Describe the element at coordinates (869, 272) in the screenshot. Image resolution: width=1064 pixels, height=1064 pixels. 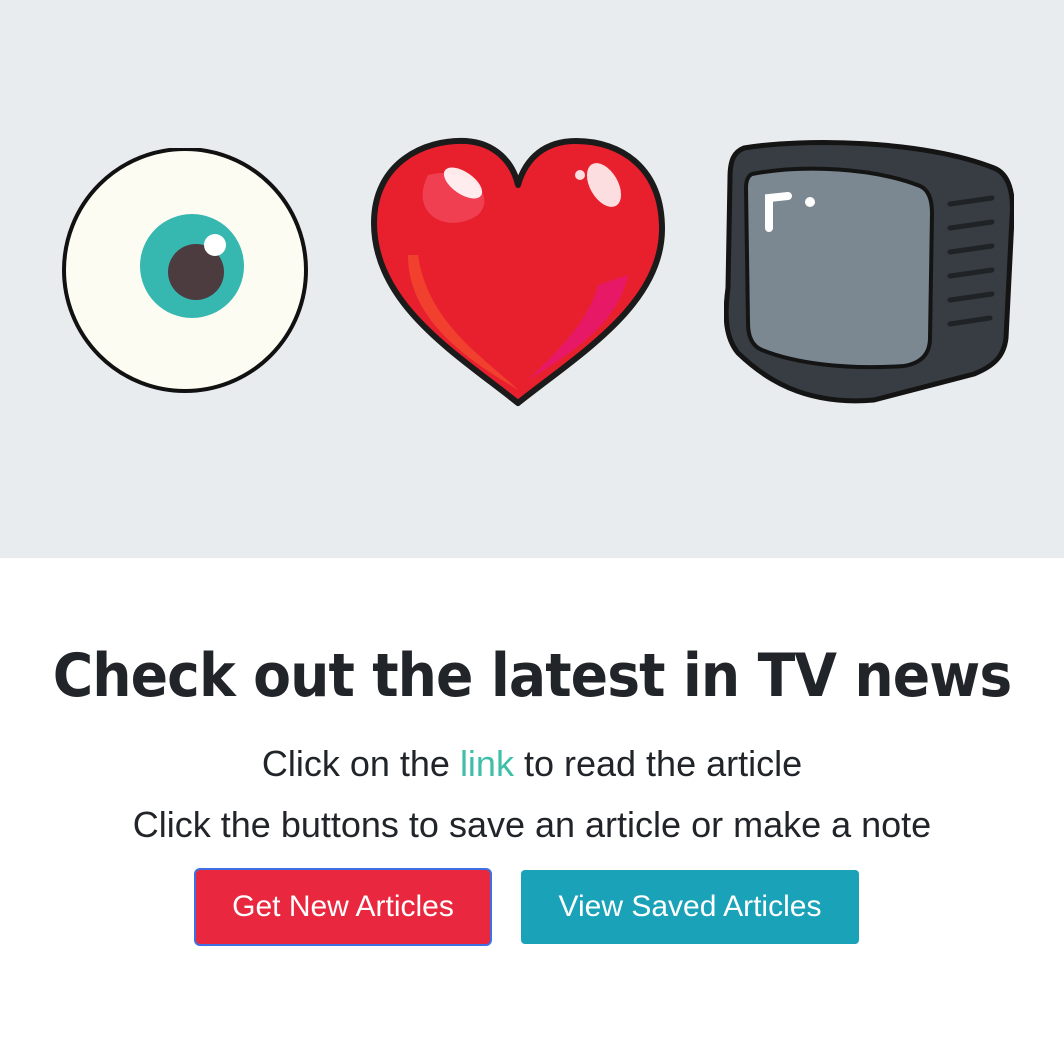
I see `tv-icon` at that location.